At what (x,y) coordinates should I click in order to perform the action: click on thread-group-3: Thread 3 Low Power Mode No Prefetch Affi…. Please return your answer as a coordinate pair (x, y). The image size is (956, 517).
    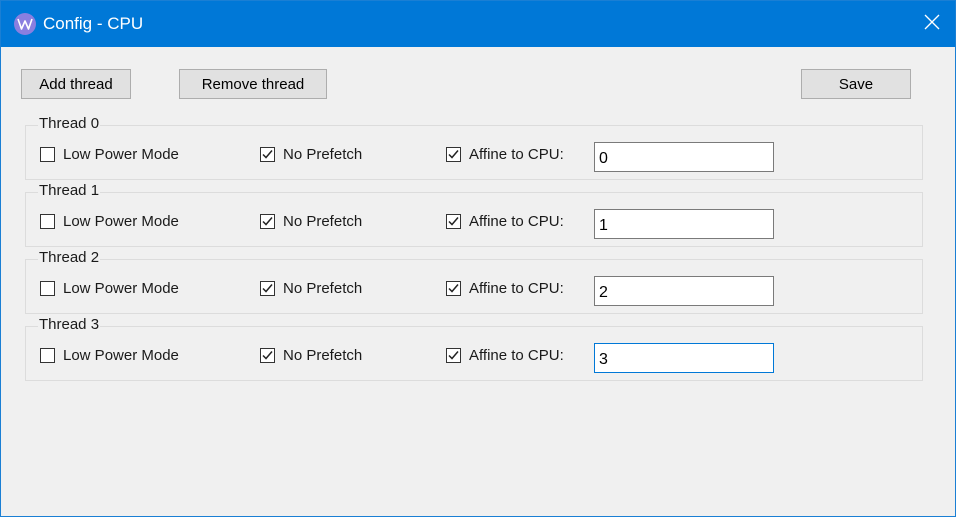
    Looking at the image, I should click on (474, 348).